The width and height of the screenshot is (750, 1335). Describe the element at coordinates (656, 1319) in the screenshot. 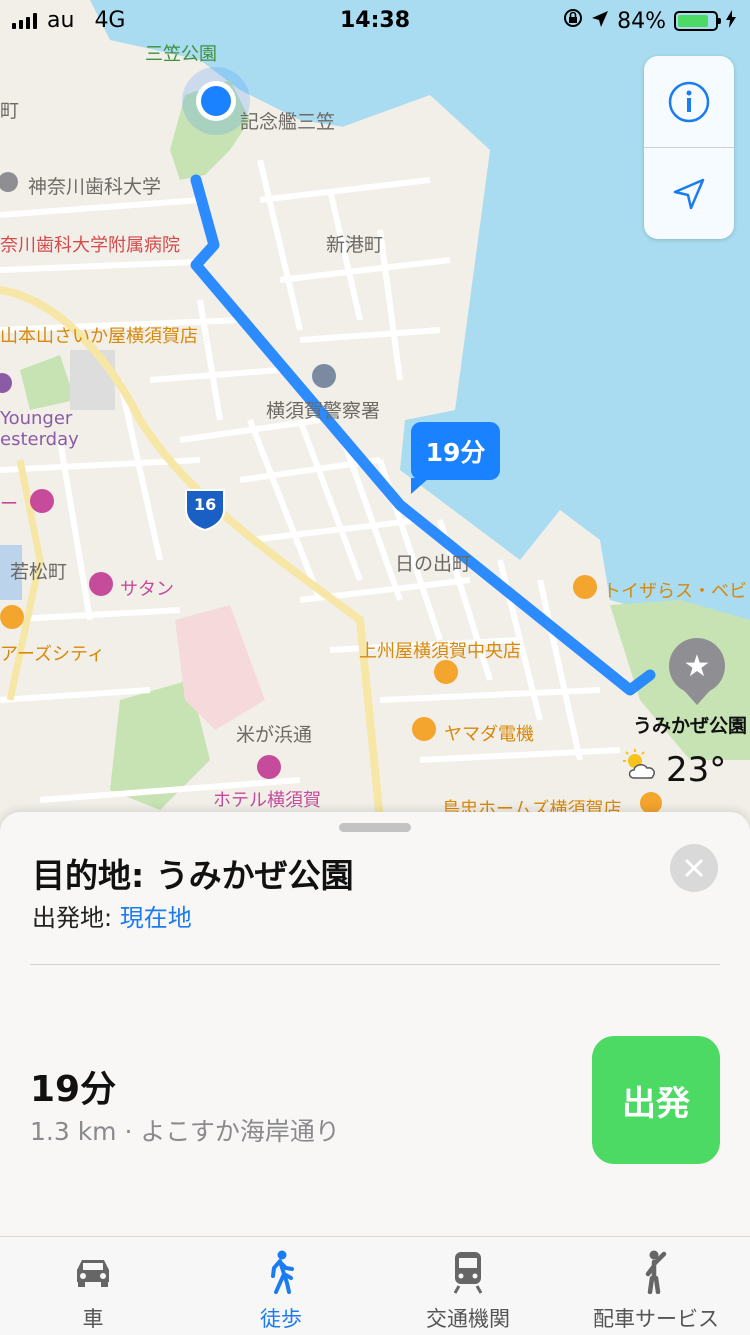

I see `tab-ride-label: 配車サービス` at that location.